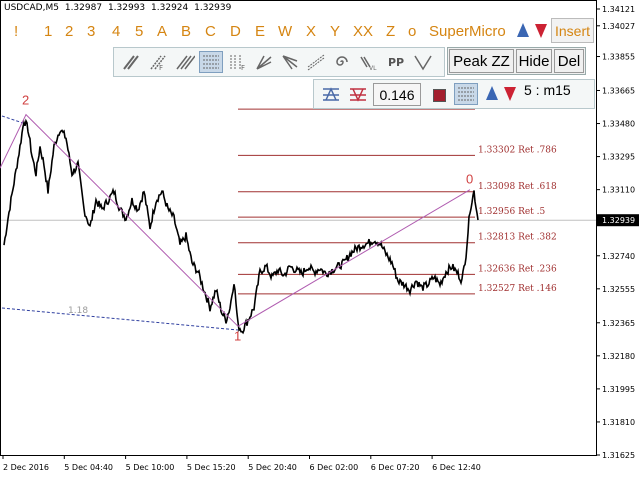 Image resolution: width=640 pixels, height=480 pixels. What do you see at coordinates (618, 90) in the screenshot?
I see `y-tick-label: 1.33665` at bounding box center [618, 90].